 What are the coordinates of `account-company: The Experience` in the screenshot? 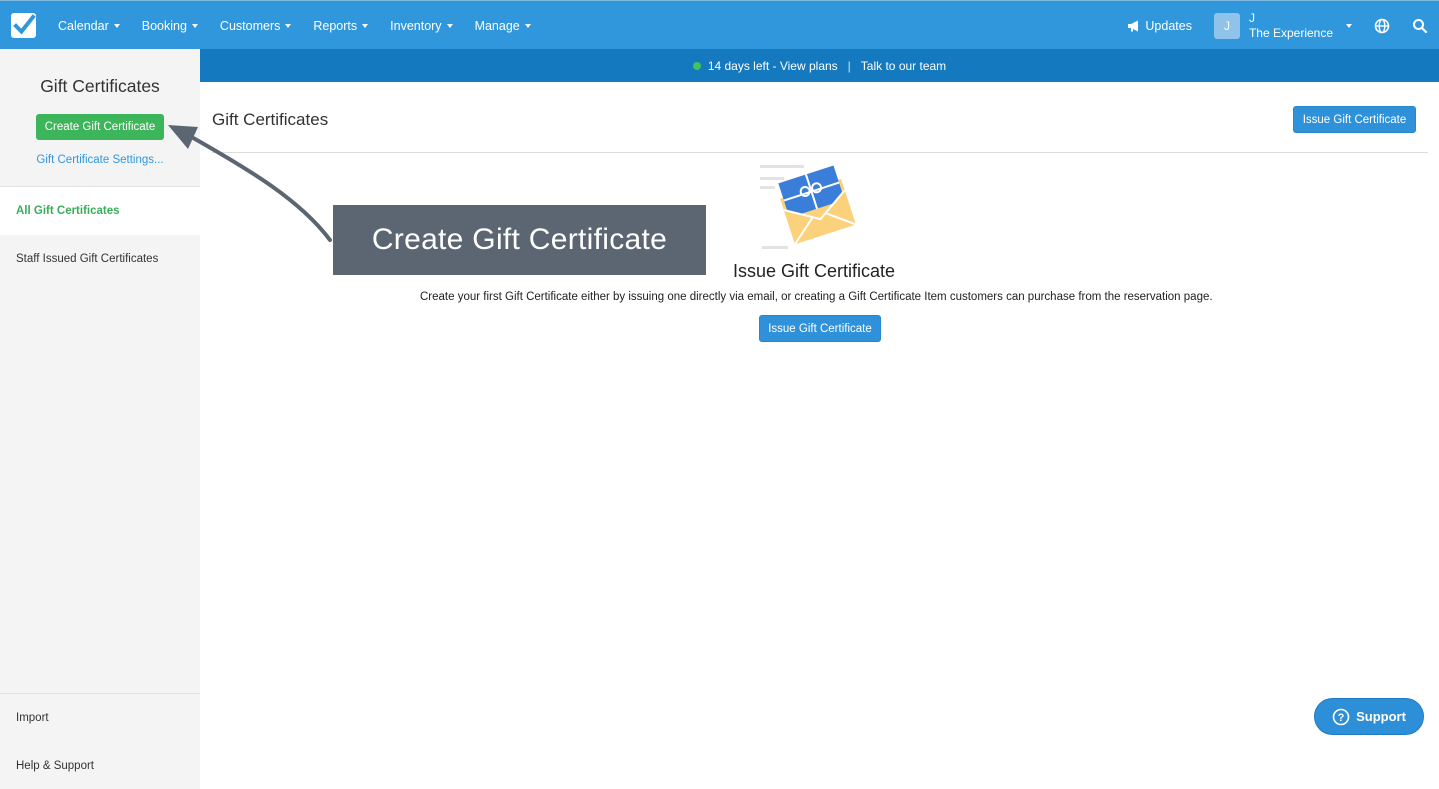 It's located at (1290, 32).